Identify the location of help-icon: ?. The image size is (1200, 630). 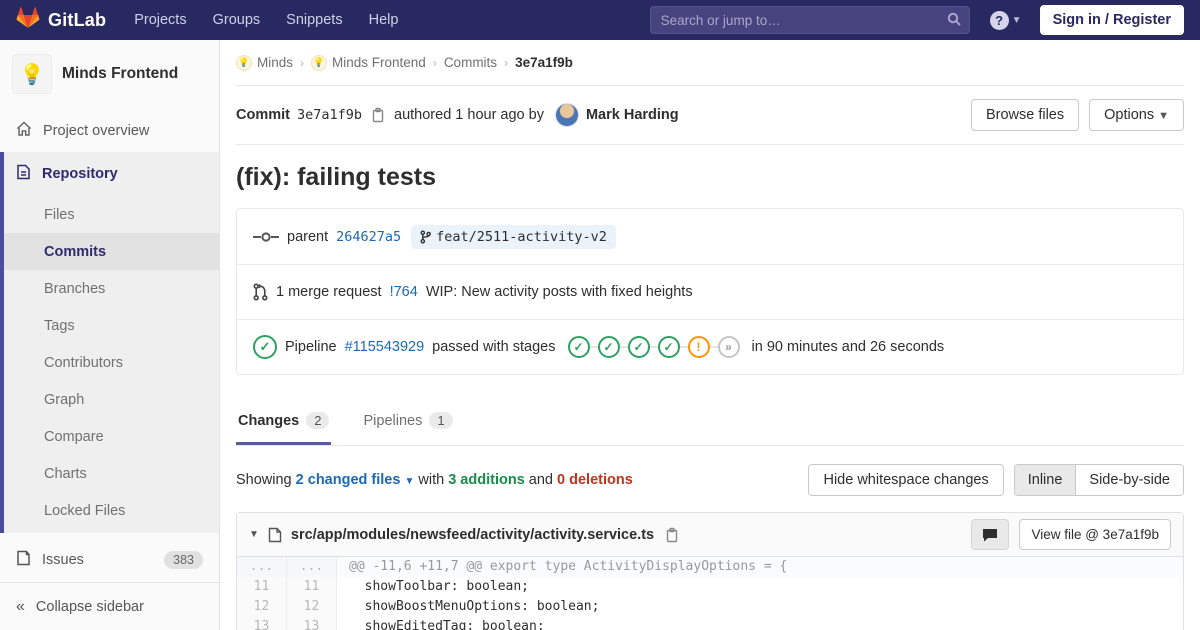
(999, 20).